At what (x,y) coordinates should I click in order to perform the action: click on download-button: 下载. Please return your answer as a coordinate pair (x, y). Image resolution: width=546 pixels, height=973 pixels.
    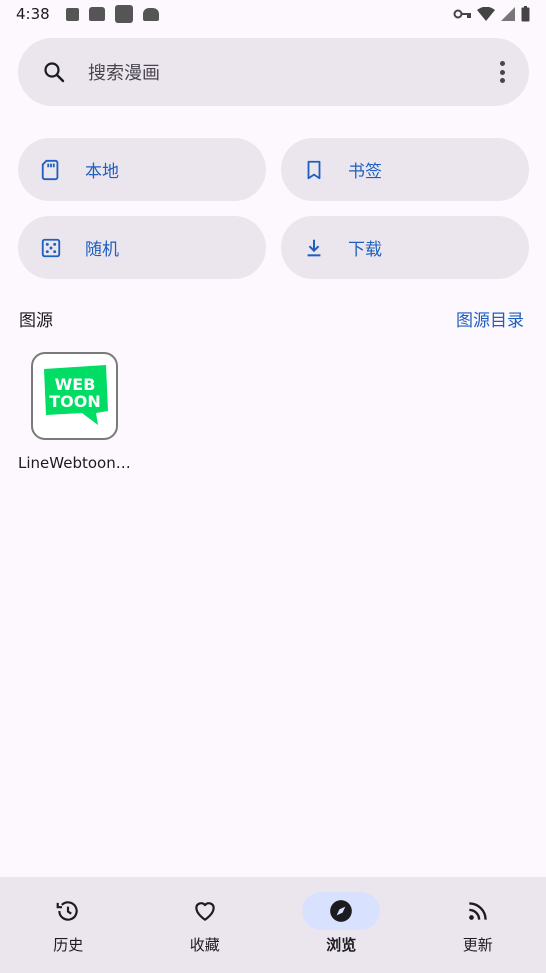
    Looking at the image, I should click on (405, 247).